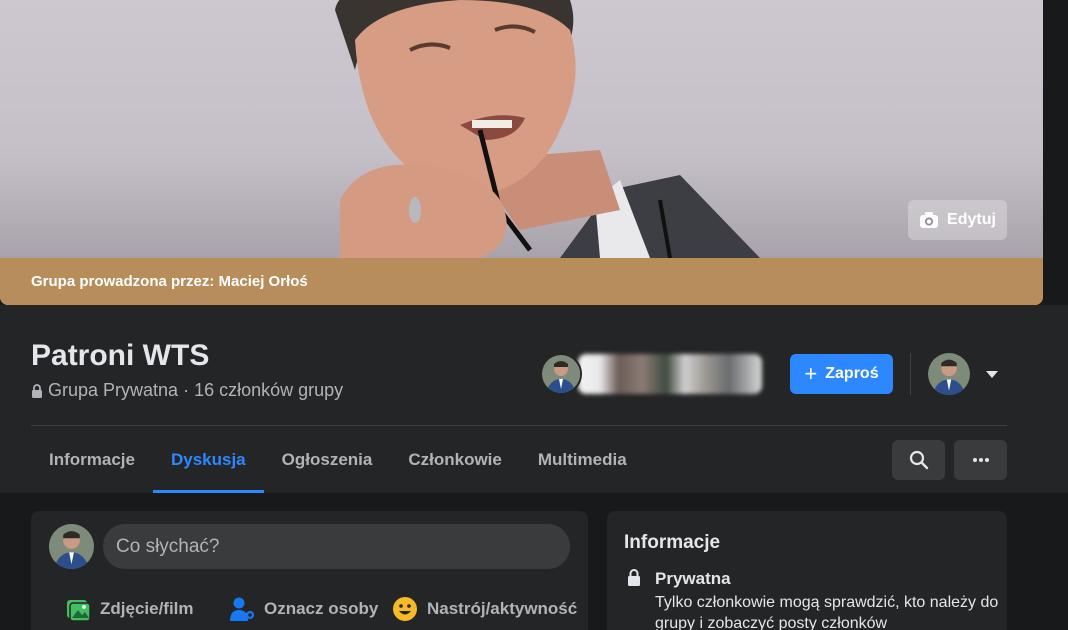 The height and width of the screenshot is (630, 1068). Describe the element at coordinates (992, 374) in the screenshot. I see `caret-down-icon` at that location.